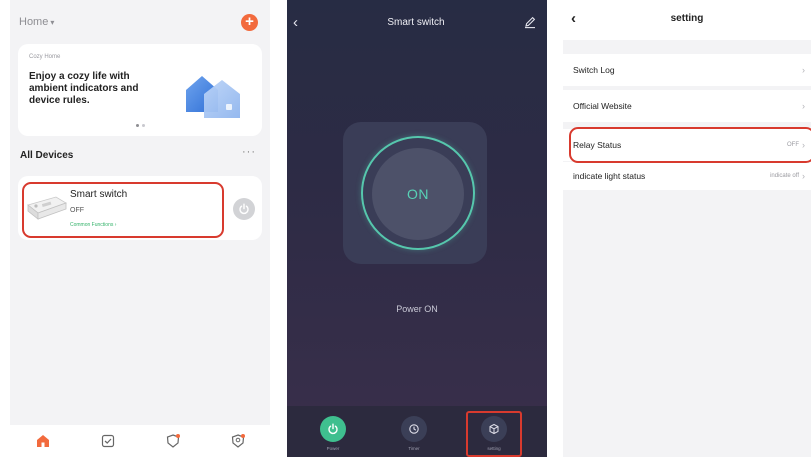  Describe the element at coordinates (140, 22) in the screenshot. I see `home-header: Home ▾ +` at that location.